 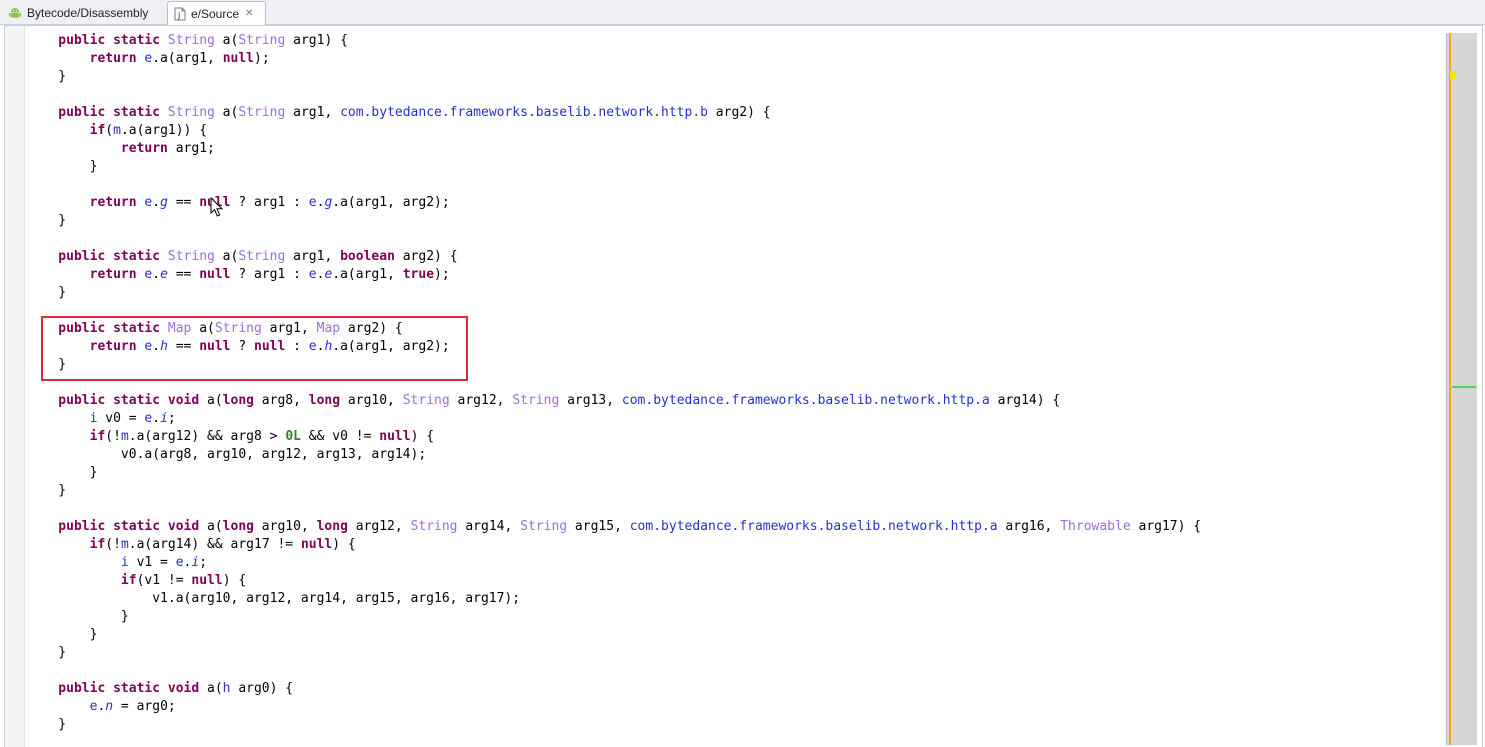 I want to click on code-line: if(v1 != null) {, so click(x=614, y=581).